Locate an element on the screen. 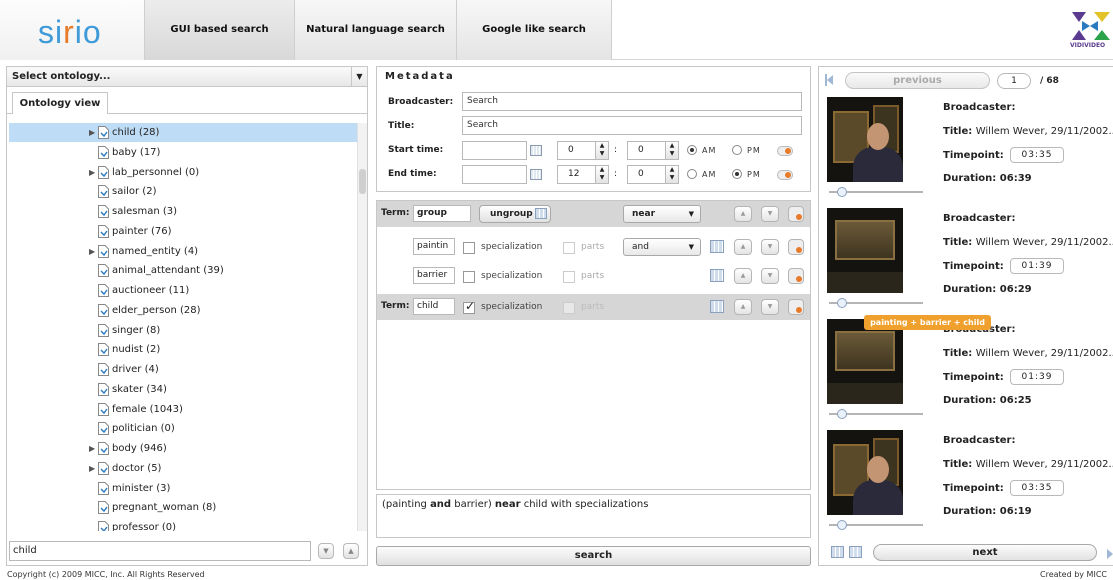 The height and width of the screenshot is (580, 1113). last-page-icon is located at coordinates (1109, 554).